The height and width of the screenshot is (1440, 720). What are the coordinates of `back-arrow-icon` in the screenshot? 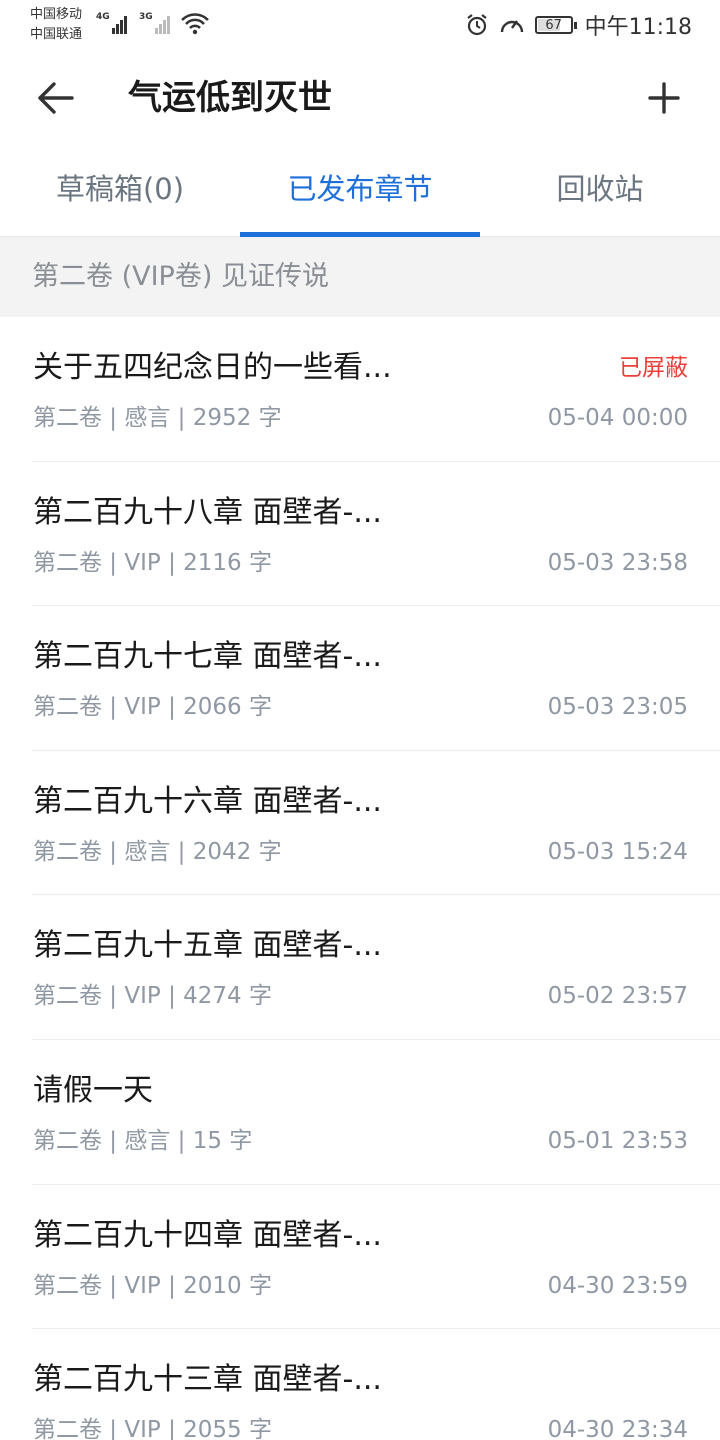 It's located at (56, 98).